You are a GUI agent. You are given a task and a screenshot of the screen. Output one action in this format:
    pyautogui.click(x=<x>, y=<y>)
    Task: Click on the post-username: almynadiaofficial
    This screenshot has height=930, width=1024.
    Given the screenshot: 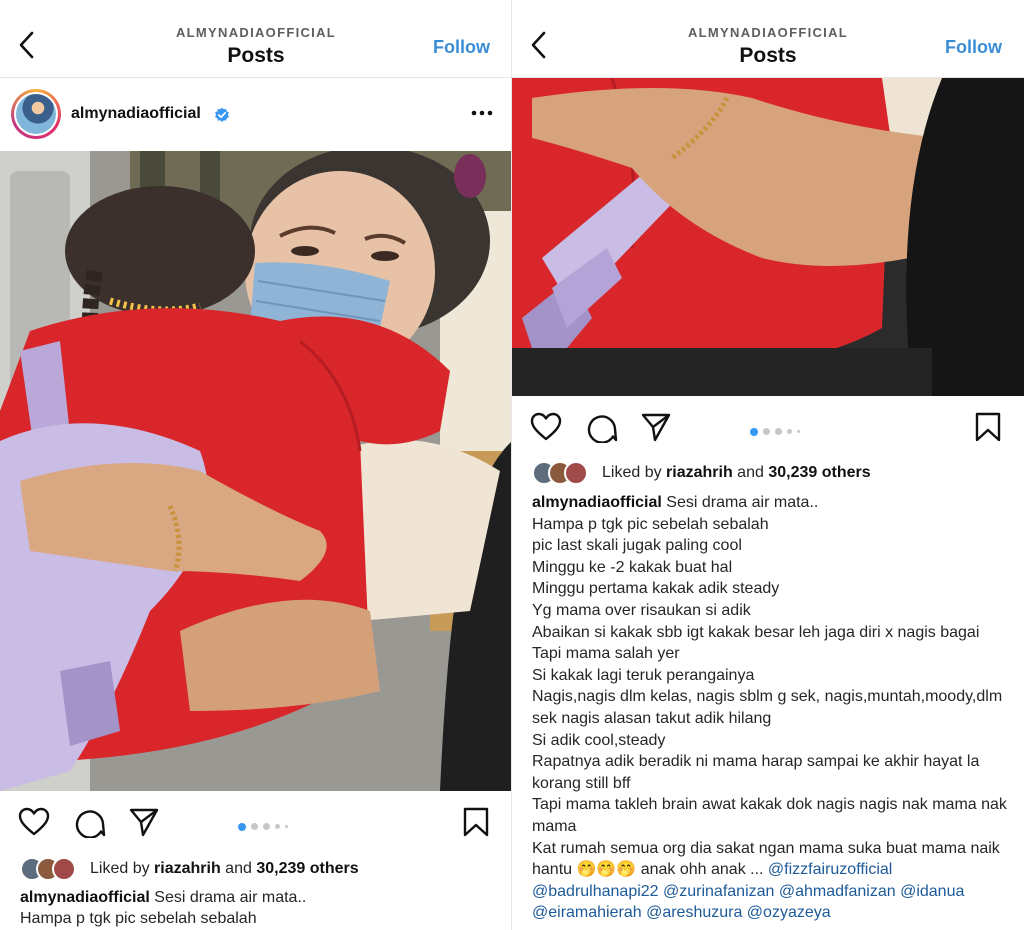 What is the action you would take?
    pyautogui.click(x=136, y=114)
    